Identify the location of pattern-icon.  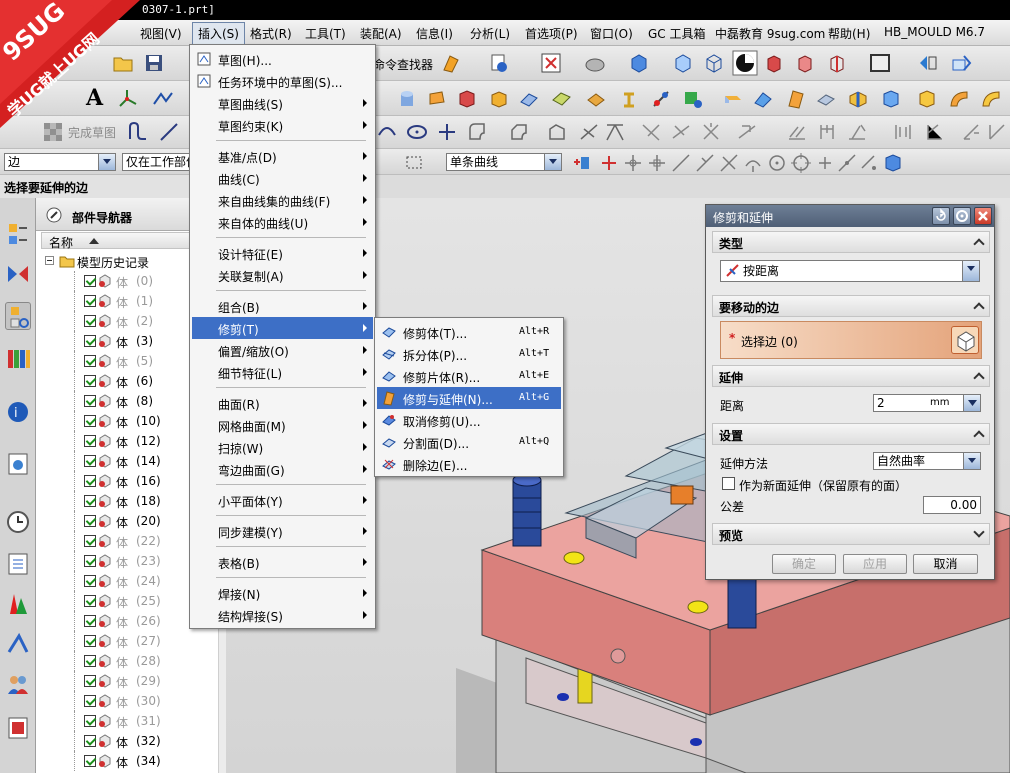
(596, 99).